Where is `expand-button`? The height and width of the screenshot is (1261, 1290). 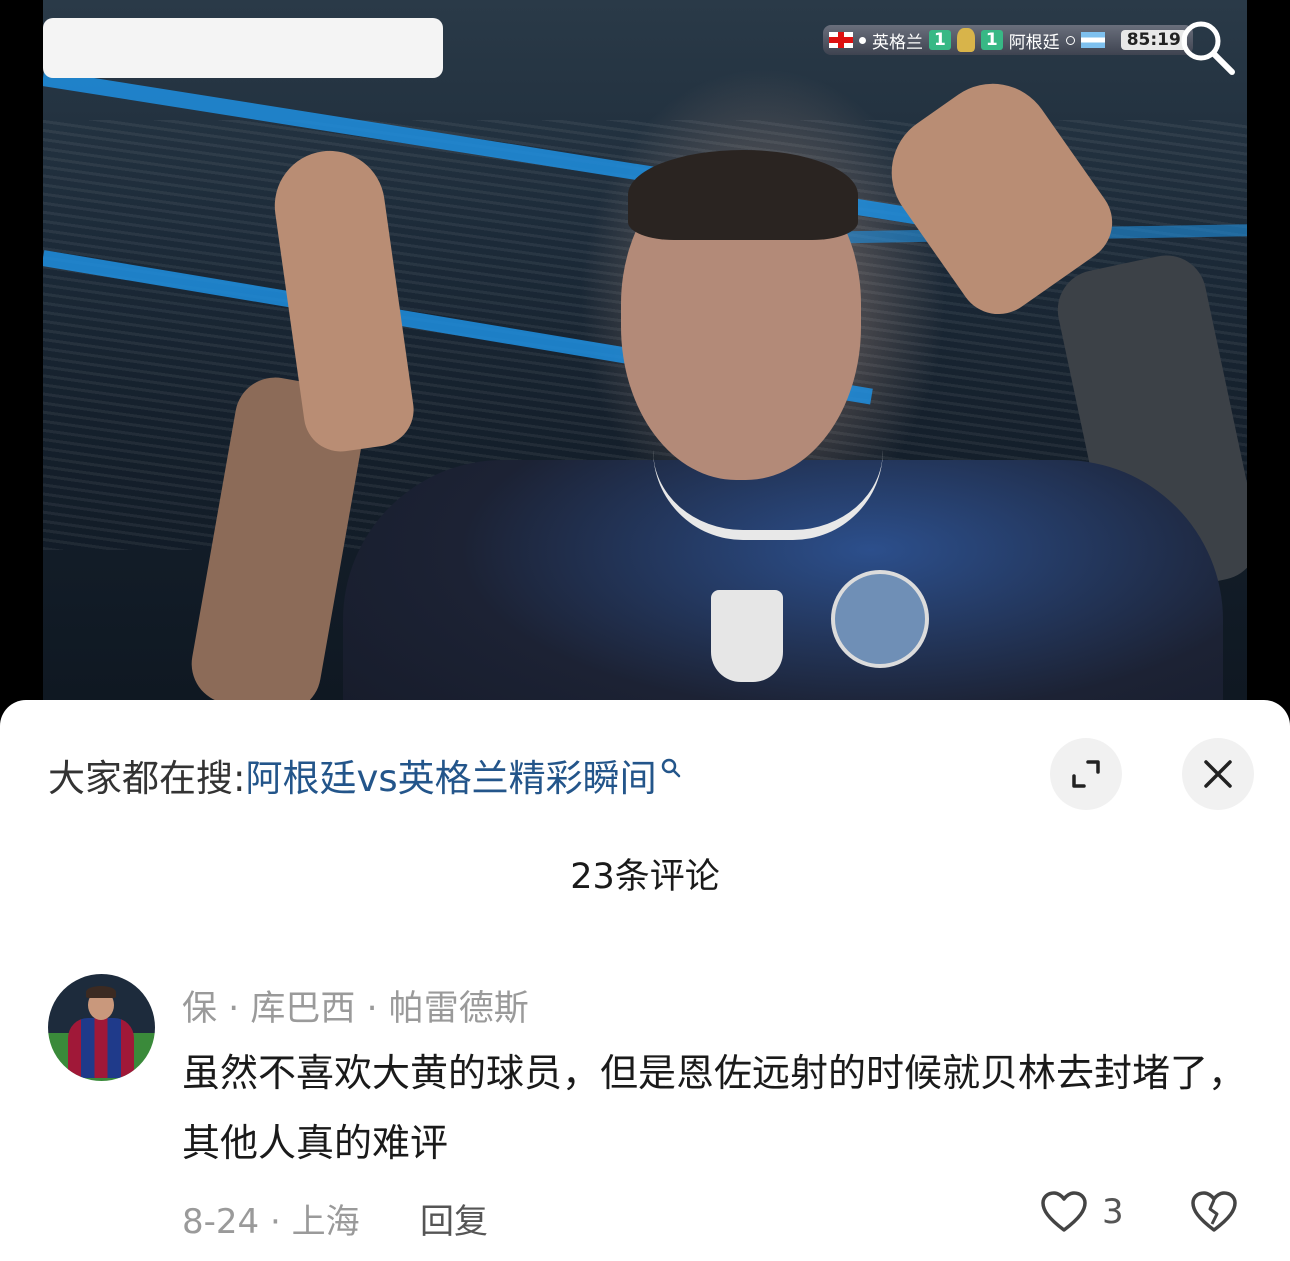 expand-button is located at coordinates (1086, 774).